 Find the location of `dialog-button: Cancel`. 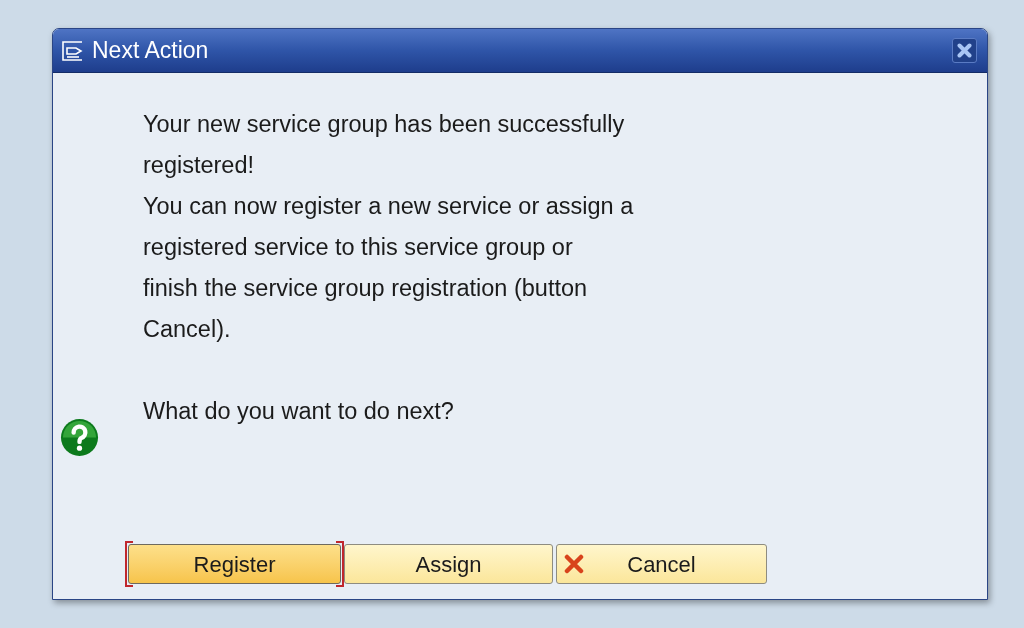

dialog-button: Cancel is located at coordinates (661, 564).